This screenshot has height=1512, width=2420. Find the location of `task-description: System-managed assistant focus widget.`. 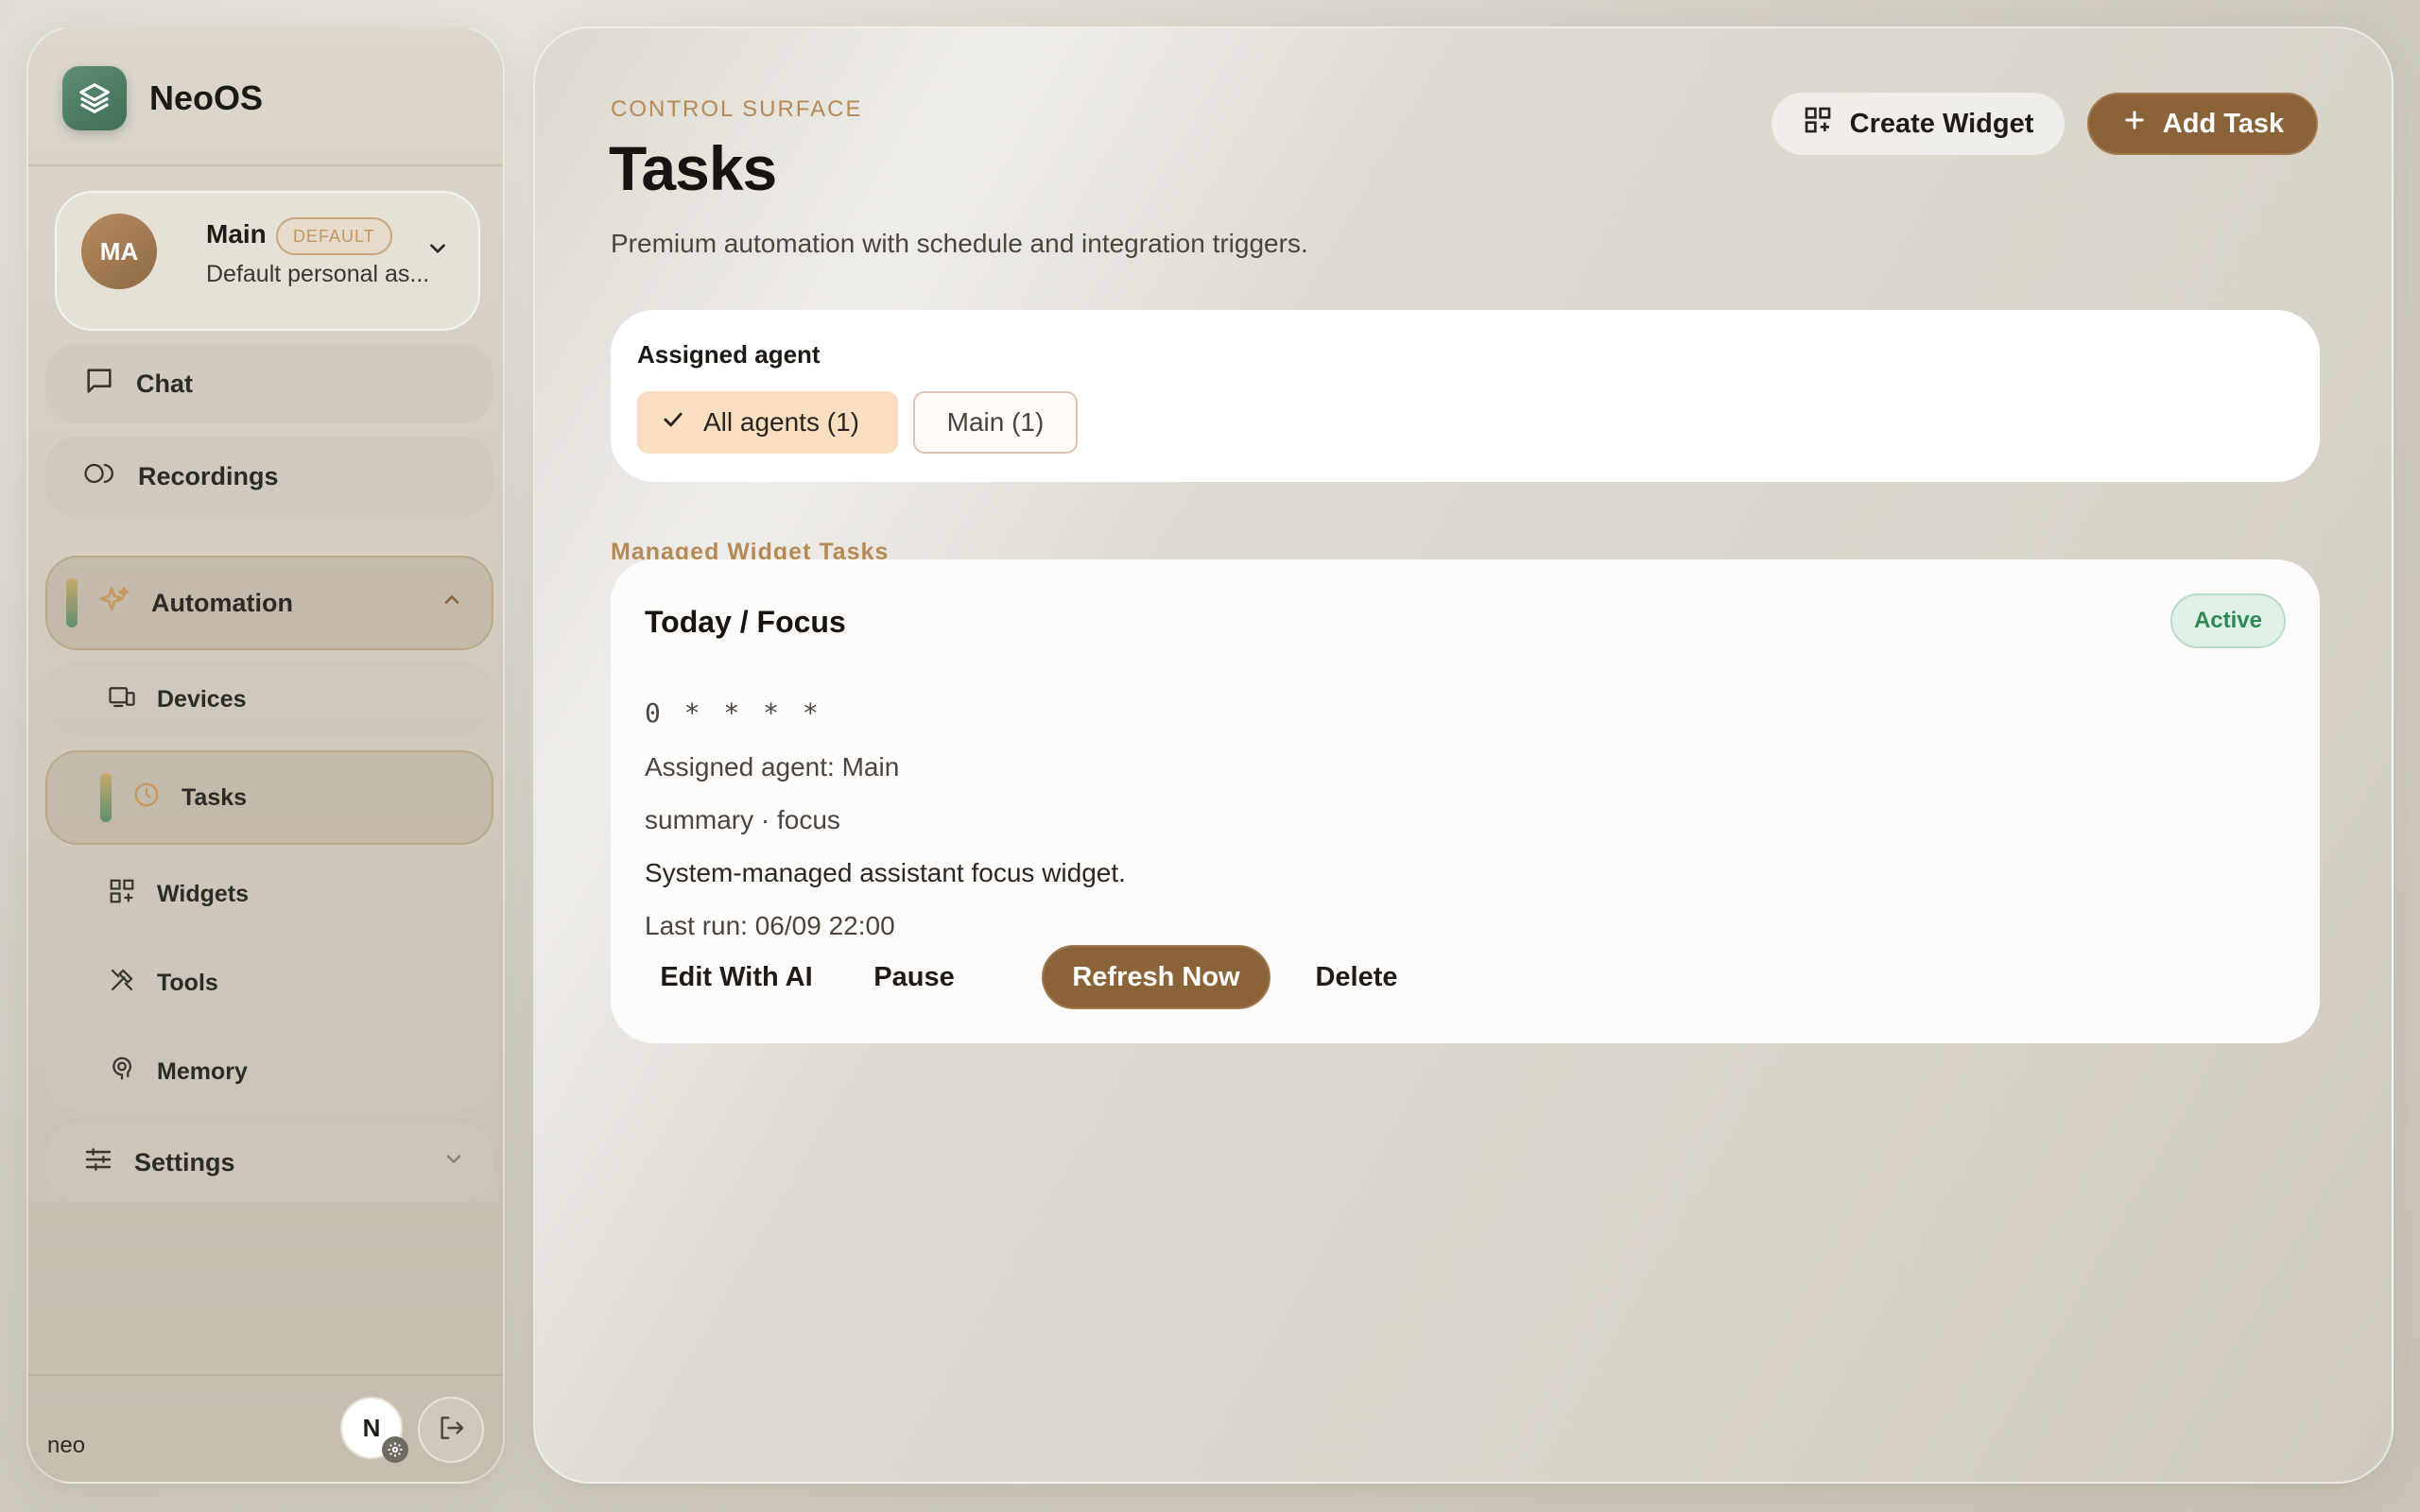

task-description: System-managed assistant focus widget. is located at coordinates (885, 872).